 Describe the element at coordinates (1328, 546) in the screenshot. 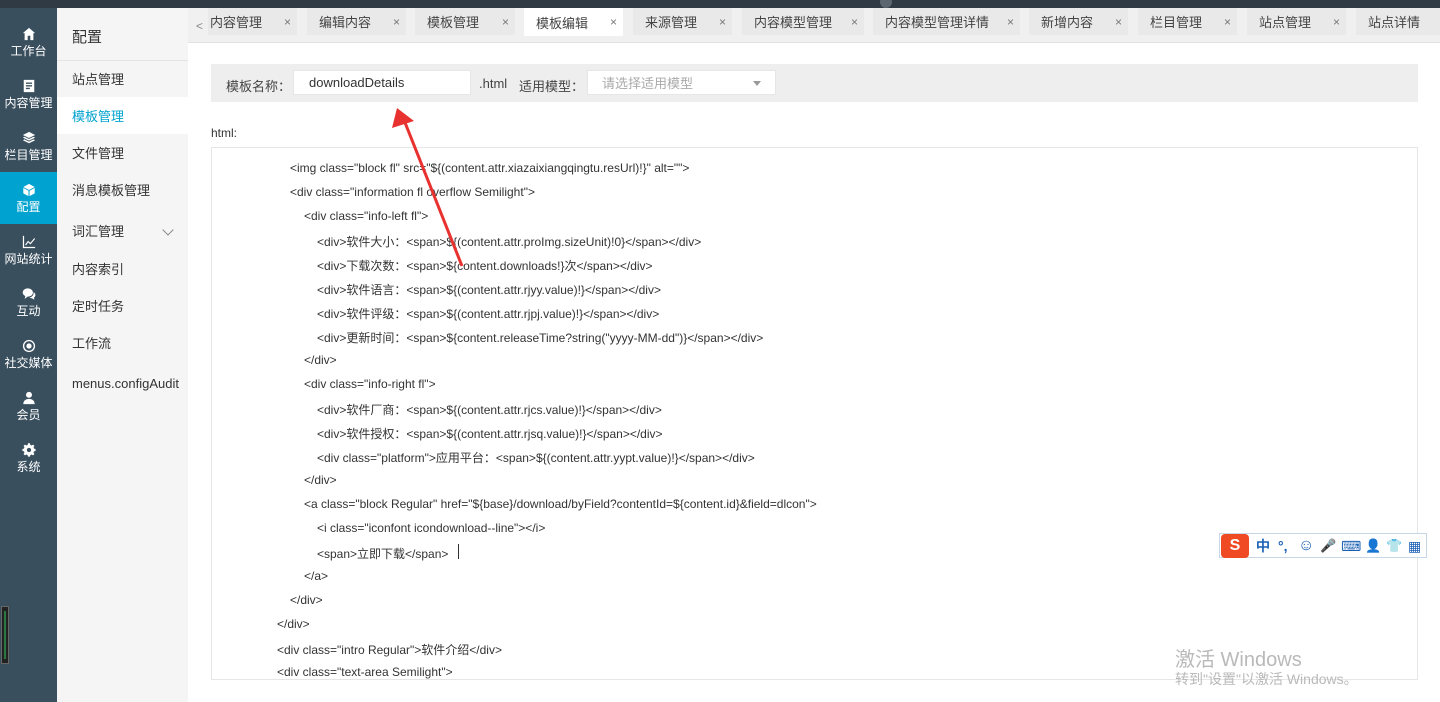

I see `ime-voice-icon: 🎤` at that location.